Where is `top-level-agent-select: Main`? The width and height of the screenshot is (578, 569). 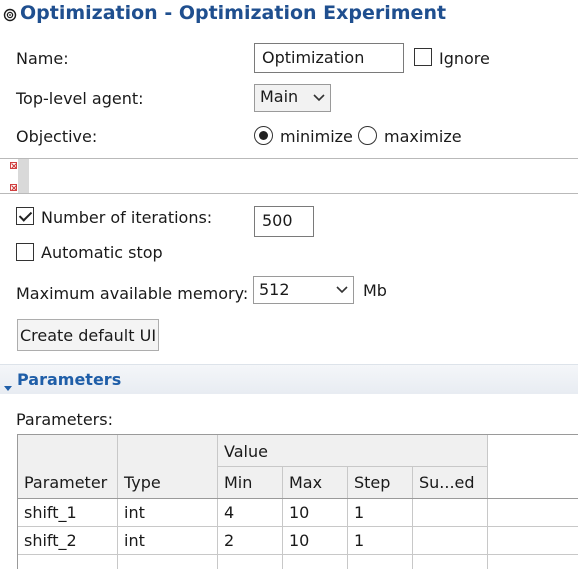
top-level-agent-select: Main is located at coordinates (292, 98).